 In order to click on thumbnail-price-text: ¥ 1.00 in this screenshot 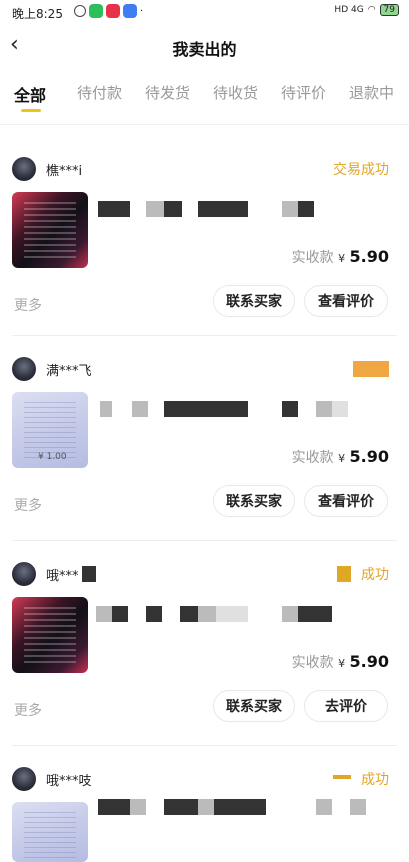, I will do `click(52, 457)`.